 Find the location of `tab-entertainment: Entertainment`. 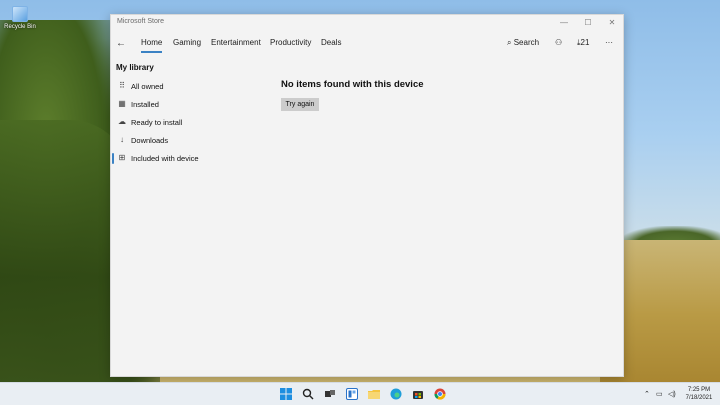

tab-entertainment: Entertainment is located at coordinates (236, 42).